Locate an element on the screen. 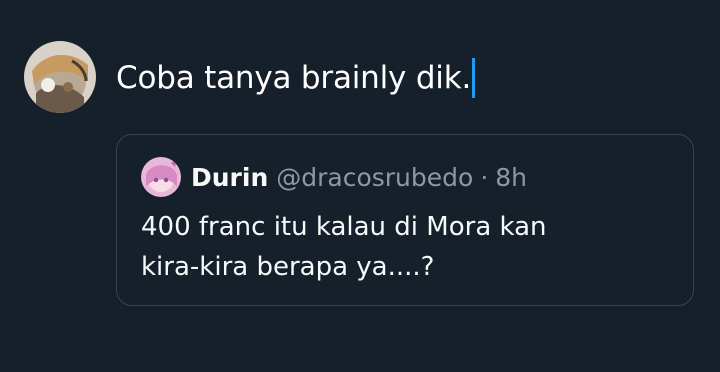  user-avatar is located at coordinates (60, 77).